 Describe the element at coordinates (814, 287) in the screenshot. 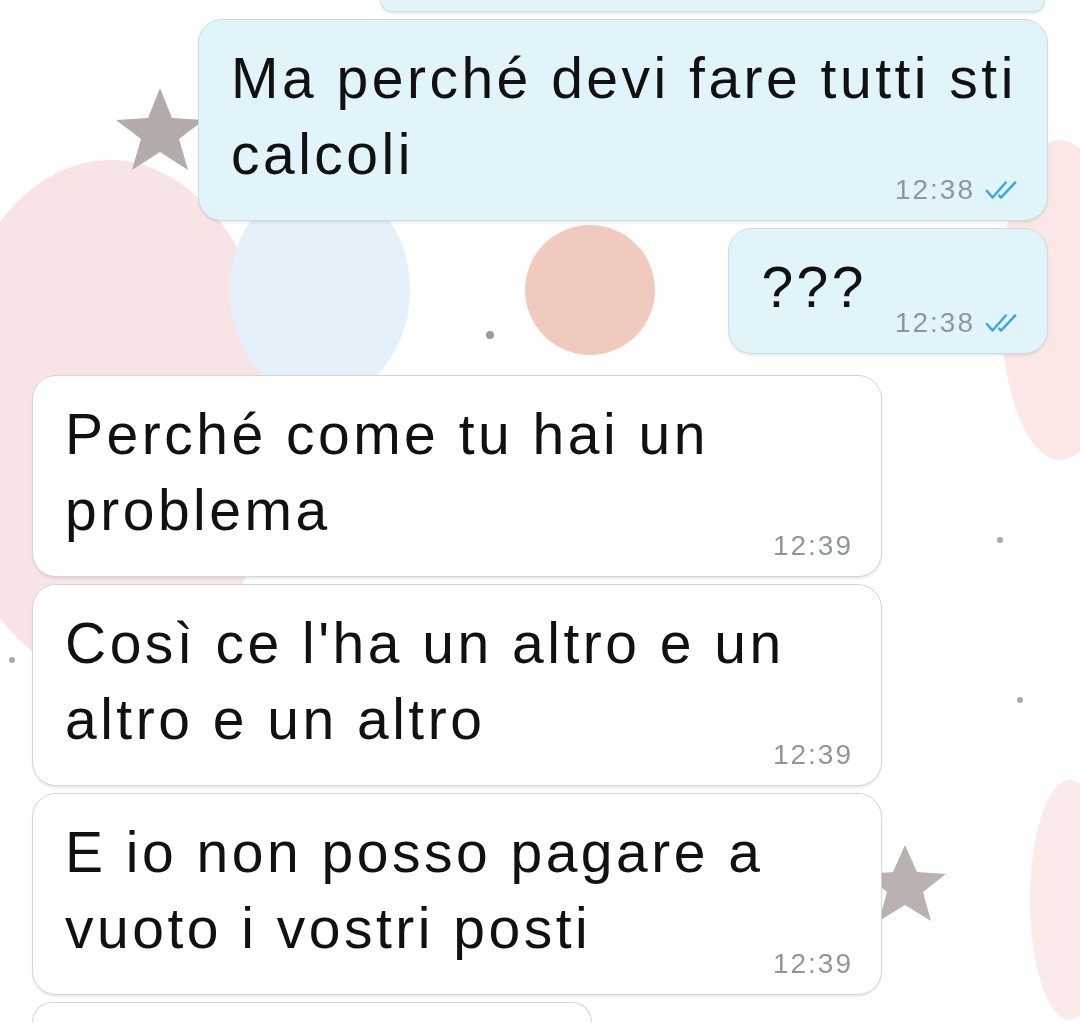

I see `message-text: ???` at that location.